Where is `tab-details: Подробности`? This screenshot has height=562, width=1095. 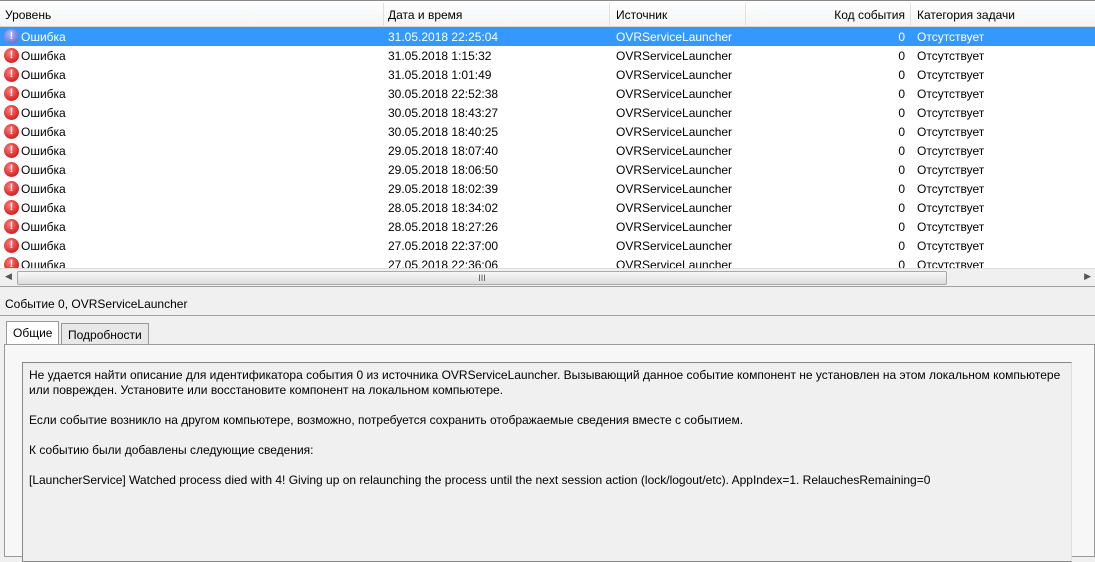
tab-details: Подробности is located at coordinates (105, 334).